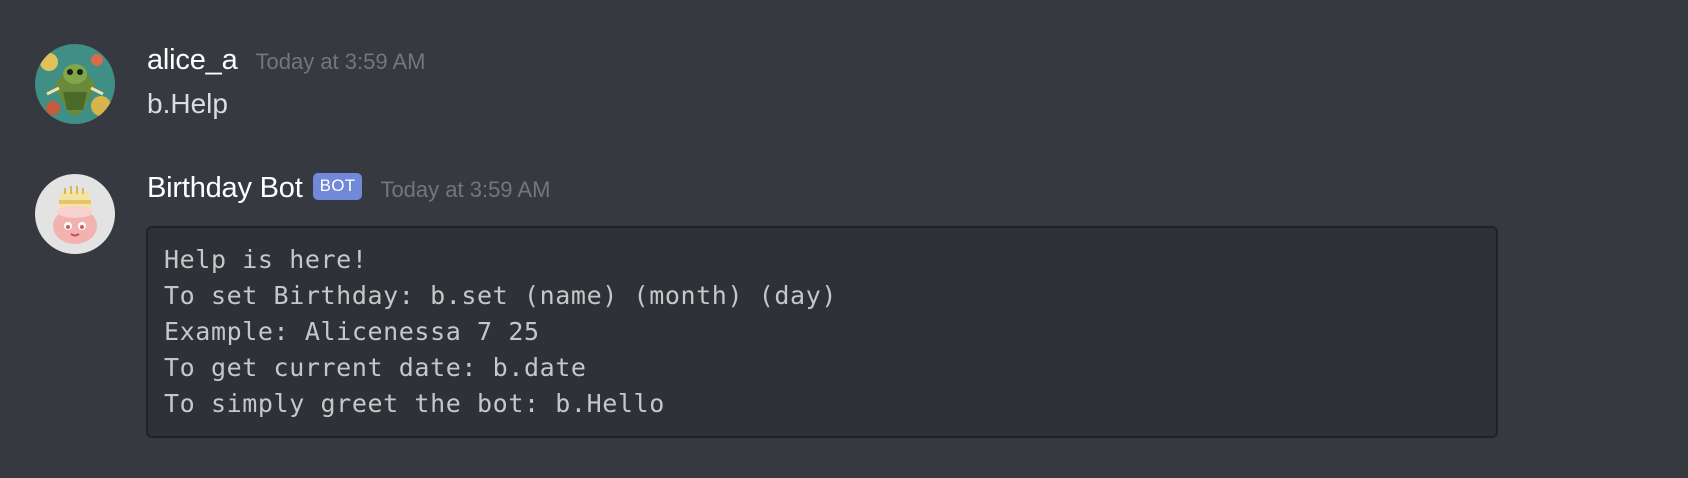 This screenshot has height=478, width=1688. I want to click on code-line: To simply greet the bot: b.Hello, so click(414, 403).